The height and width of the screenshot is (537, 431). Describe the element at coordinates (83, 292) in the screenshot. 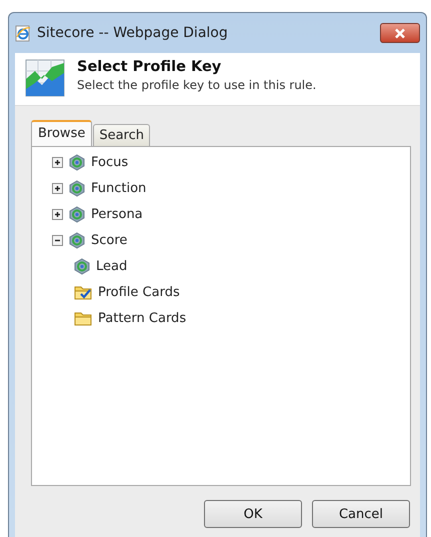

I see `folder-check-icon` at that location.